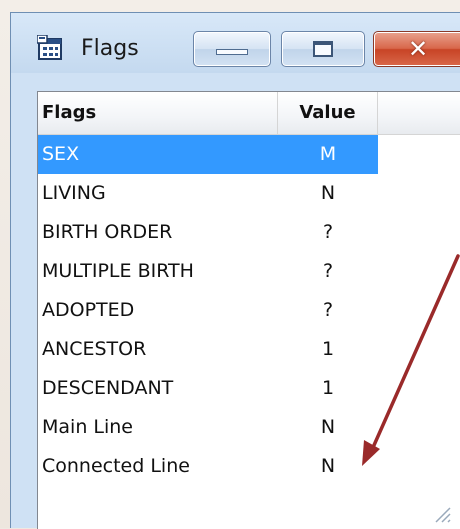  Describe the element at coordinates (49, 47) in the screenshot. I see `app-icon` at that location.